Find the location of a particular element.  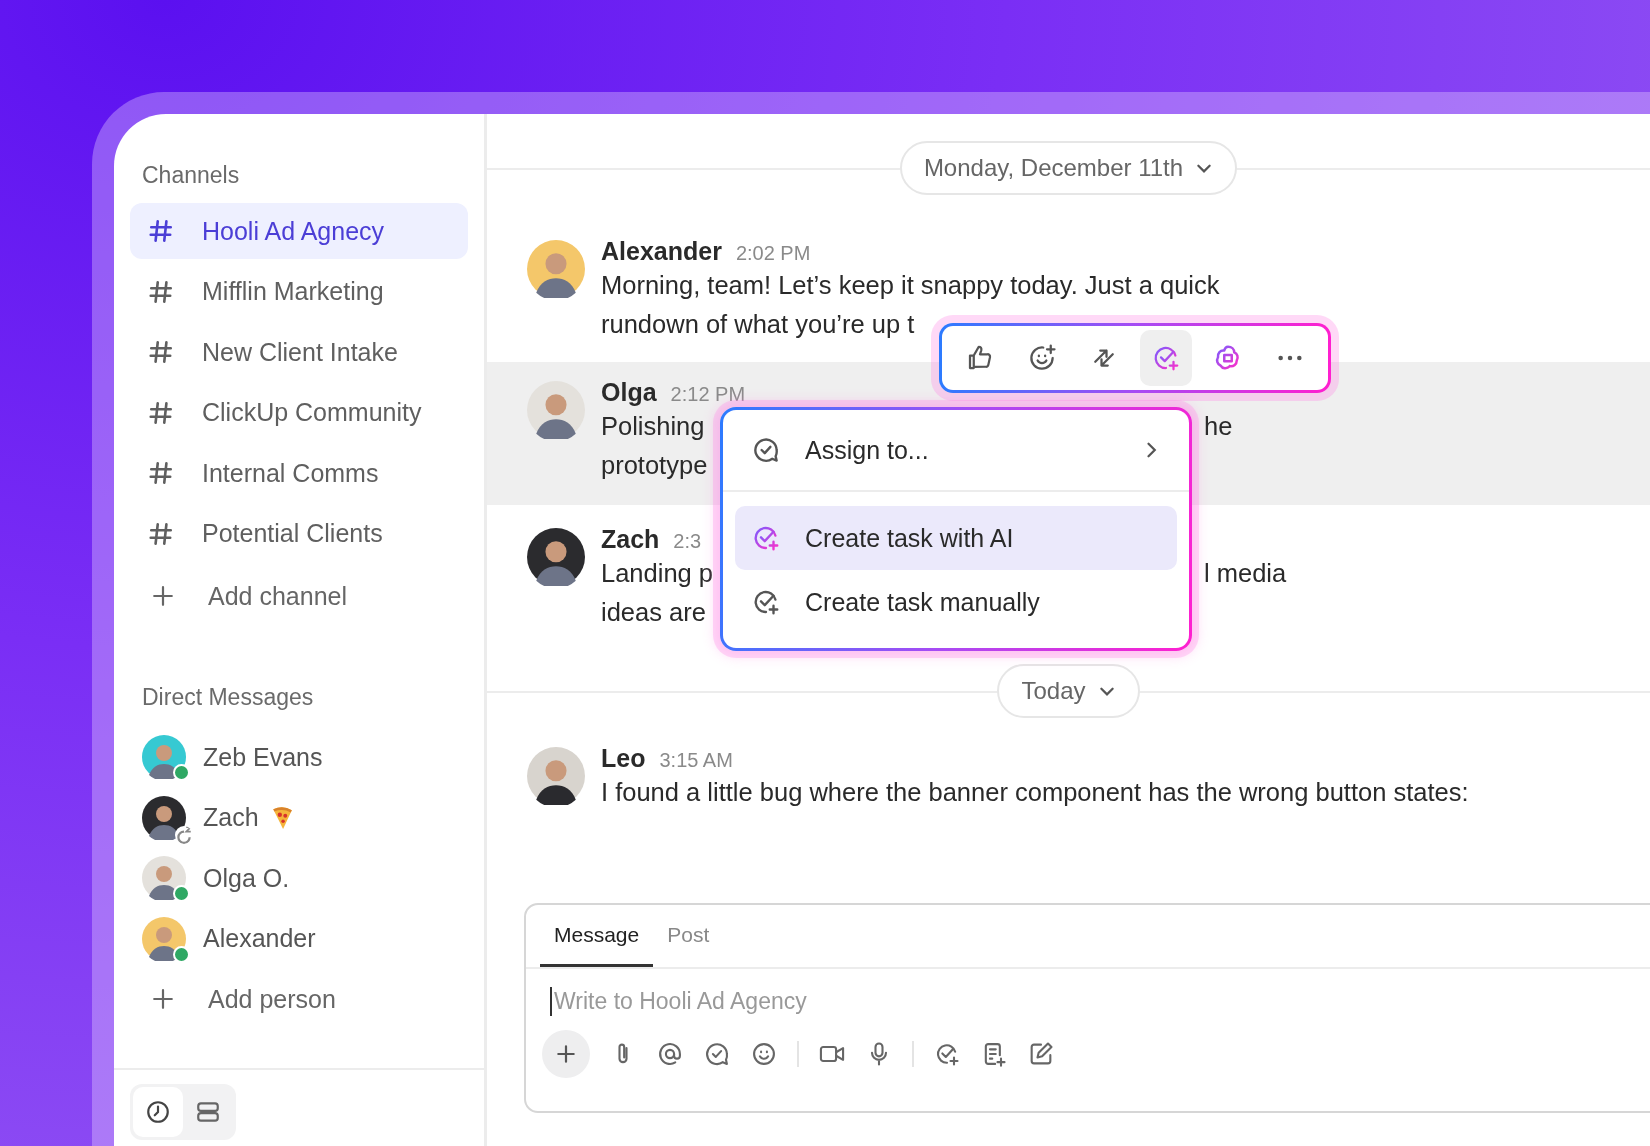

add-channel-button: Add channel is located at coordinates (299, 596).